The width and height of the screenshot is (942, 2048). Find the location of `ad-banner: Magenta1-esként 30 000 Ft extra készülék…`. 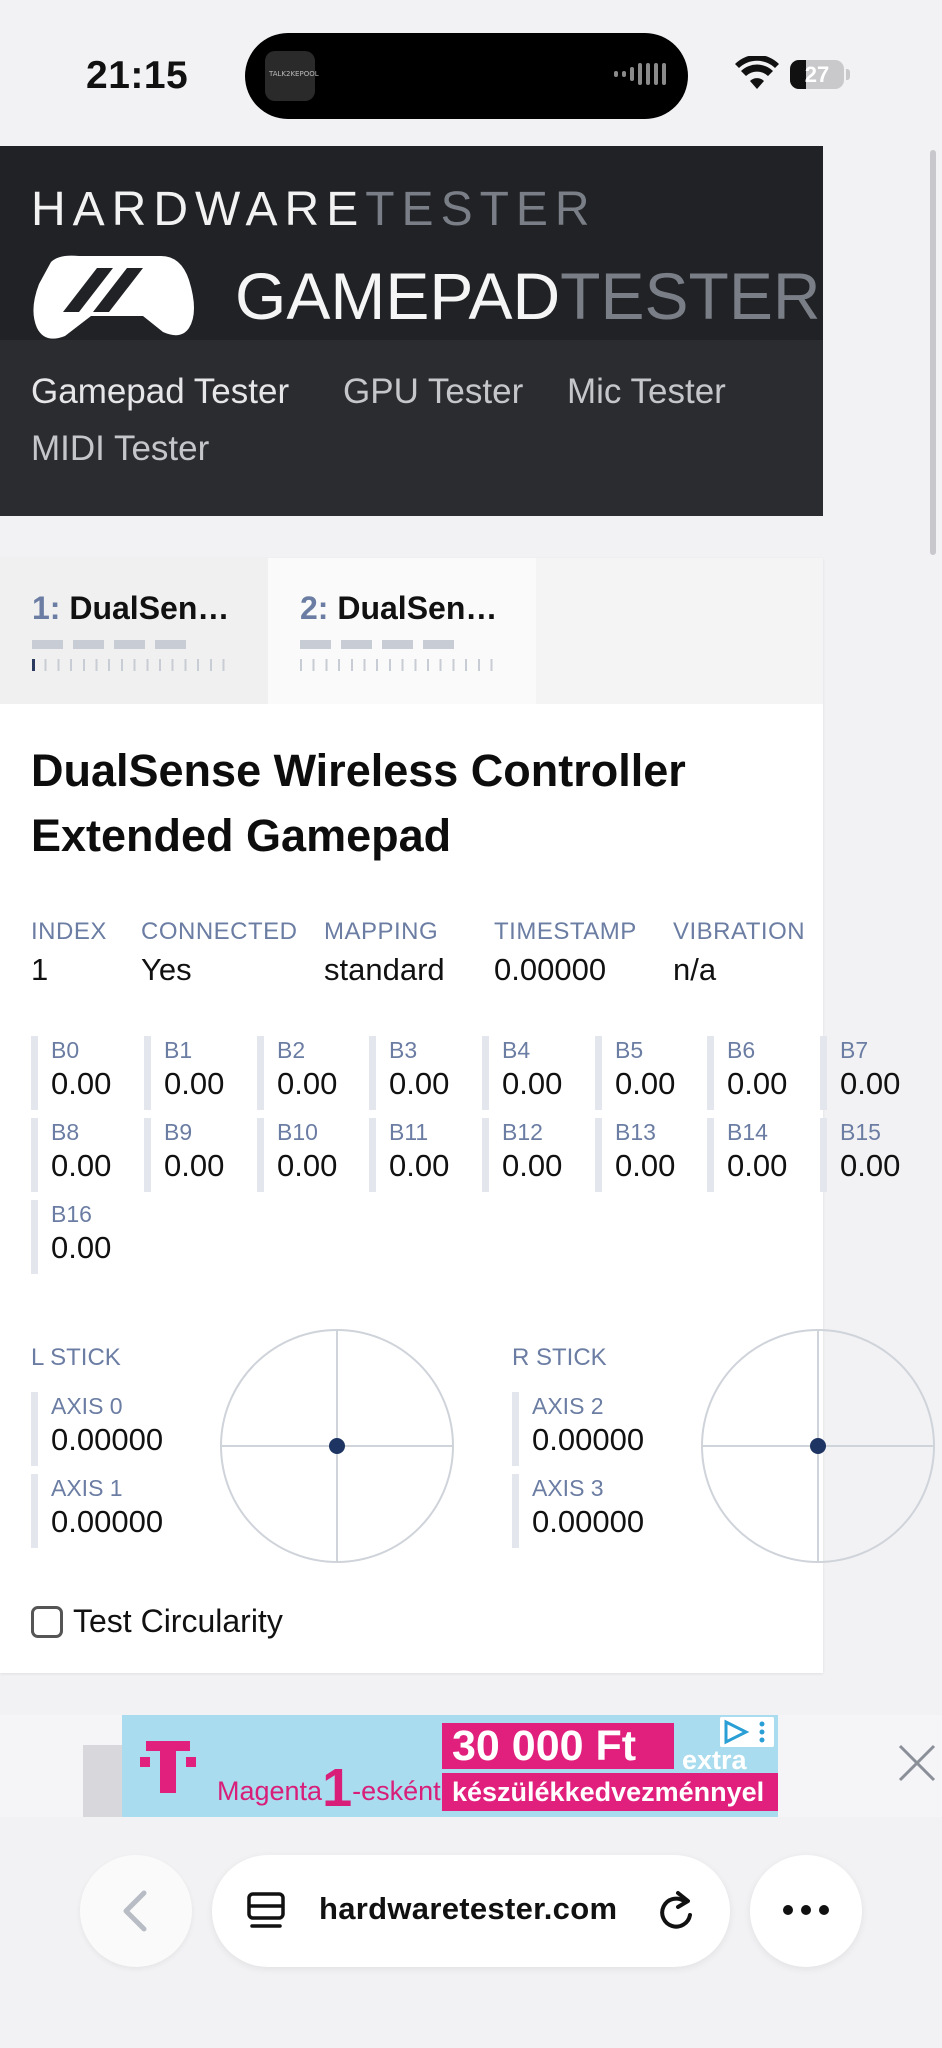

ad-banner: Magenta1-esként 30 000 Ft extra készülék… is located at coordinates (450, 1766).